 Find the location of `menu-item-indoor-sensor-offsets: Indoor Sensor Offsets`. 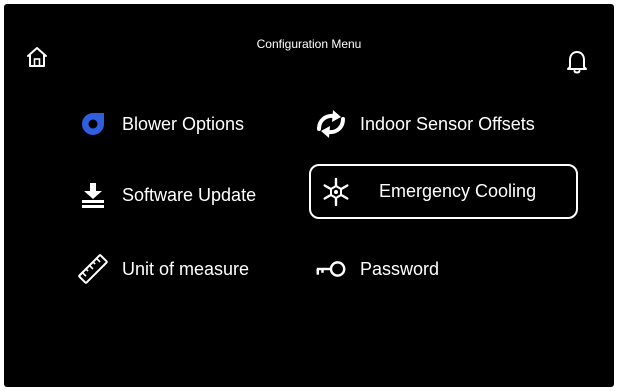

menu-item-indoor-sensor-offsets: Indoor Sensor Offsets is located at coordinates (424, 124).